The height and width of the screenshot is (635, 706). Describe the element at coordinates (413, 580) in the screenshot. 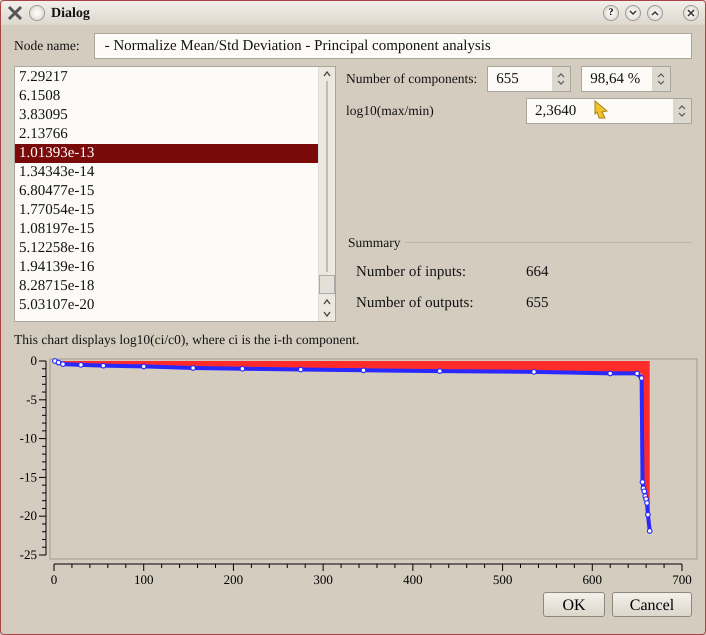

I see `x-tick-label: 400` at that location.